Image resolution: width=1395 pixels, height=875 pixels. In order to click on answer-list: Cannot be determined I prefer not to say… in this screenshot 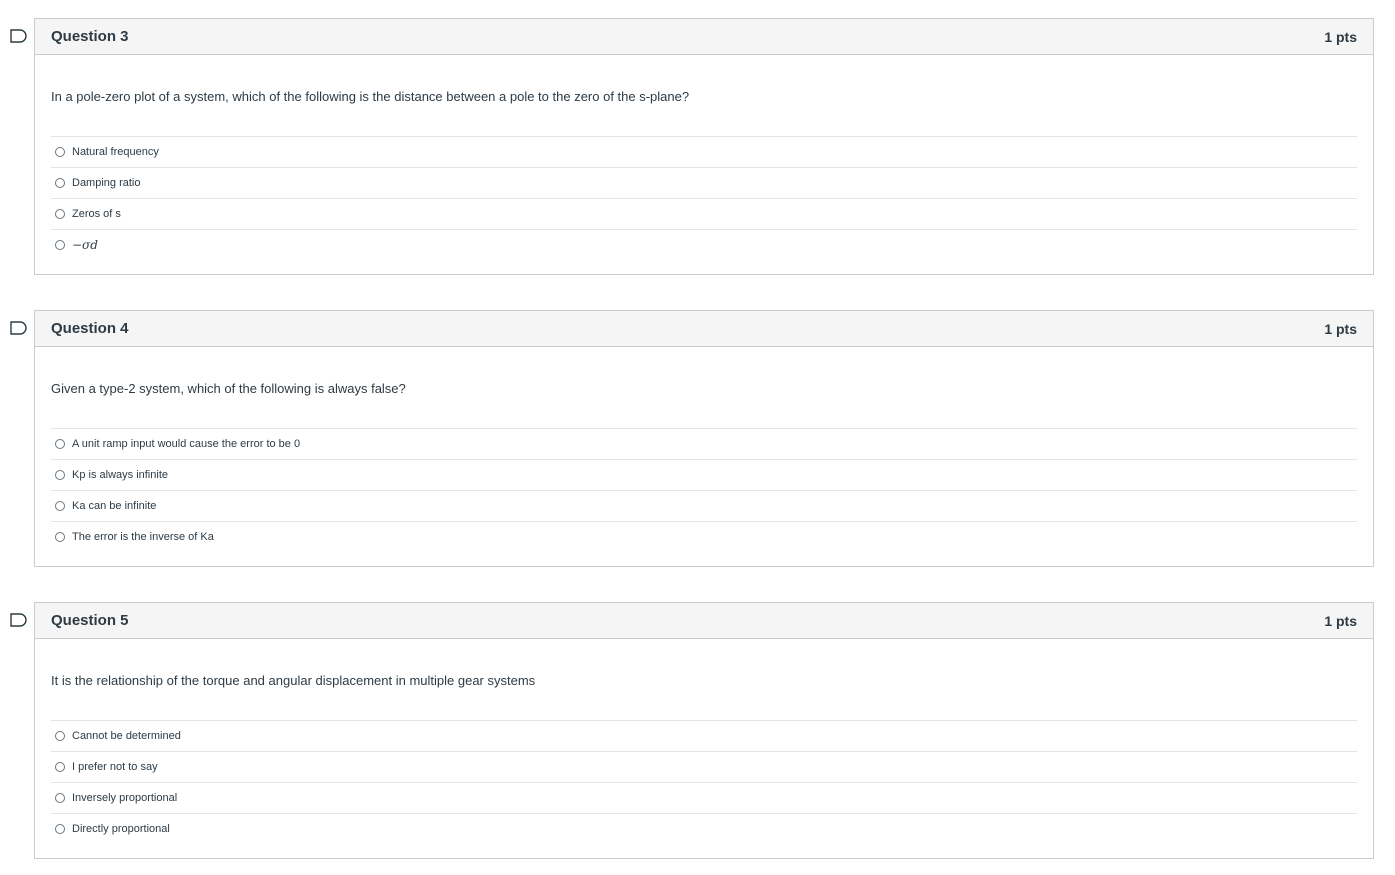, I will do `click(704, 782)`.